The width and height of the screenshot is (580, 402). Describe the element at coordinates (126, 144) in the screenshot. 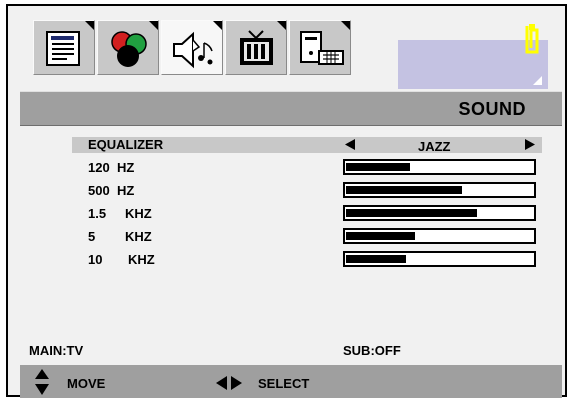

I see `equalizer-label: EQUALIZER` at that location.